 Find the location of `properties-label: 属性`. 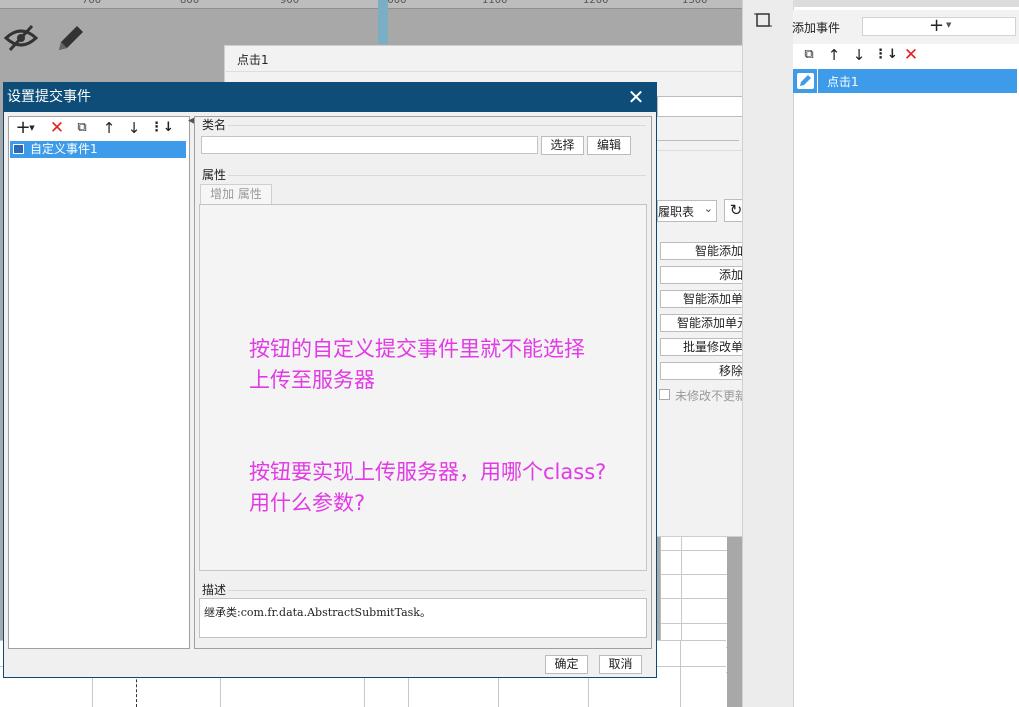

properties-label: 属性 is located at coordinates (214, 175).